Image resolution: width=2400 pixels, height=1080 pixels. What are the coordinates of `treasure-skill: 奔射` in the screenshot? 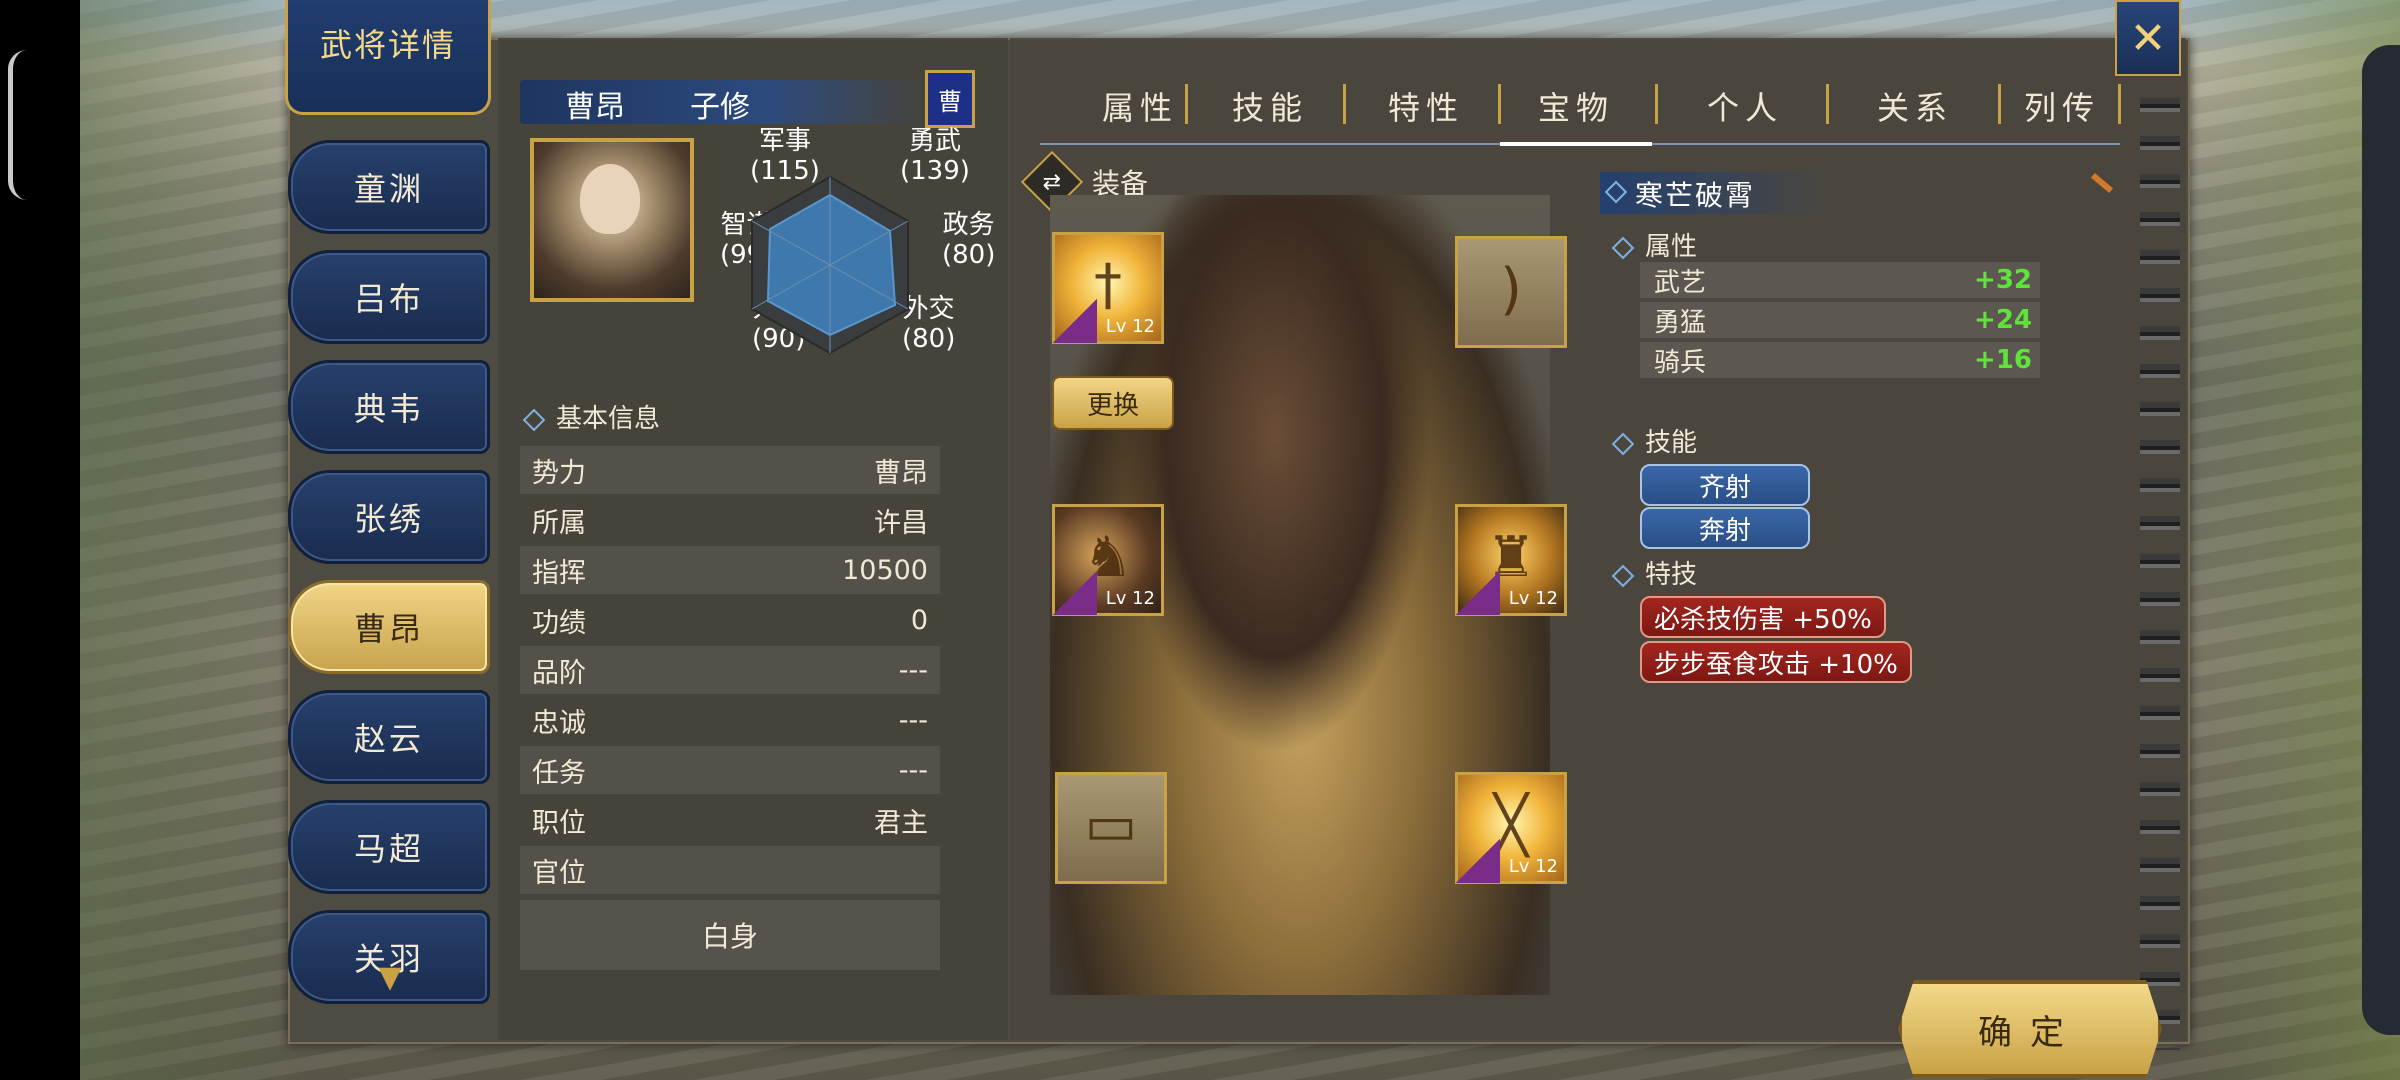 It's located at (1725, 528).